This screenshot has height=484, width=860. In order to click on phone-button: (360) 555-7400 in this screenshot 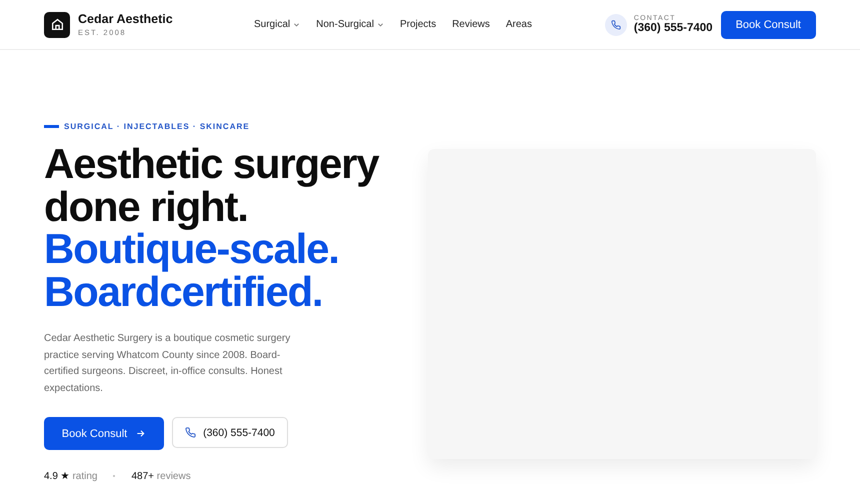, I will do `click(230, 432)`.